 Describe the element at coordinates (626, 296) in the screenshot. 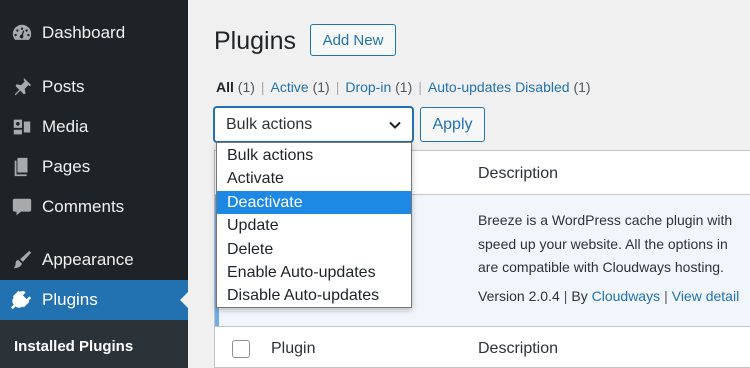

I see `author-link: Cloudways` at that location.